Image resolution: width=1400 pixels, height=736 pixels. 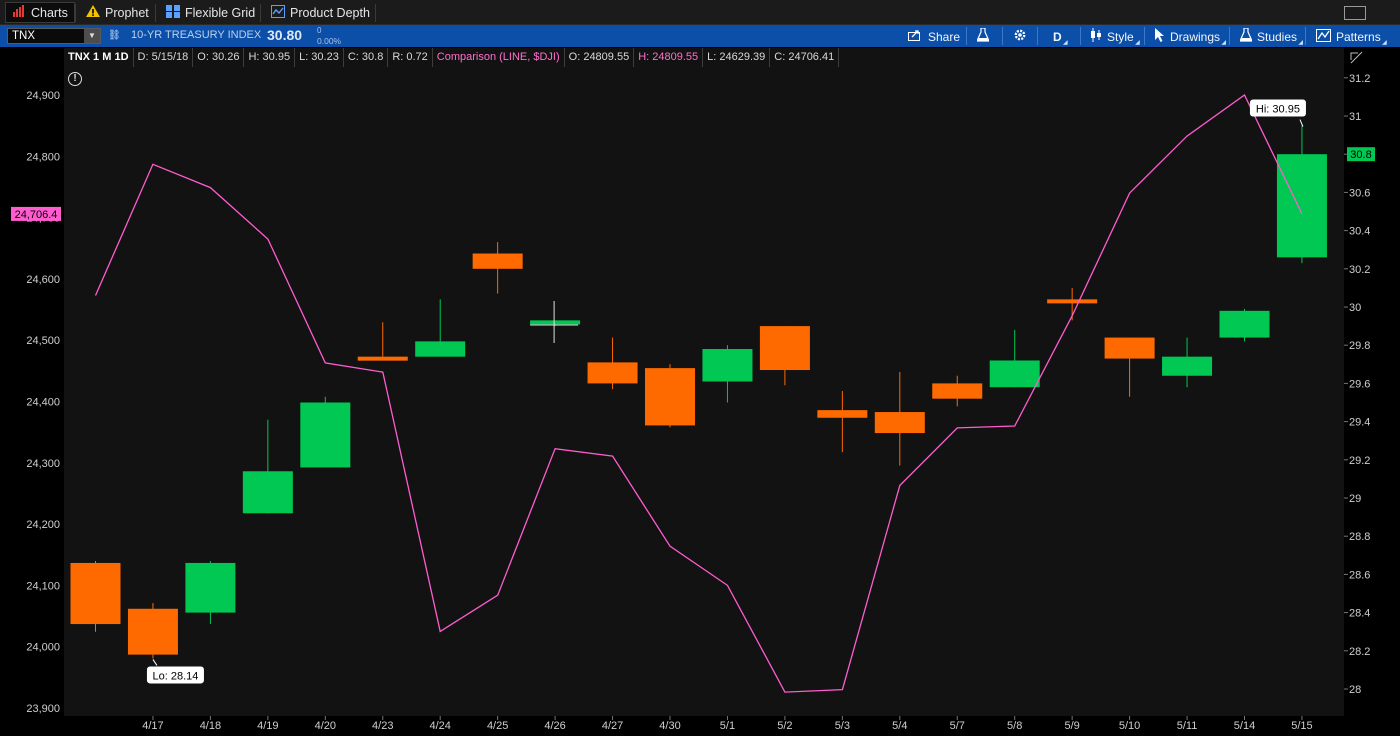 What do you see at coordinates (43, 525) in the screenshot?
I see `left-axis-tick-label: 24,200` at bounding box center [43, 525].